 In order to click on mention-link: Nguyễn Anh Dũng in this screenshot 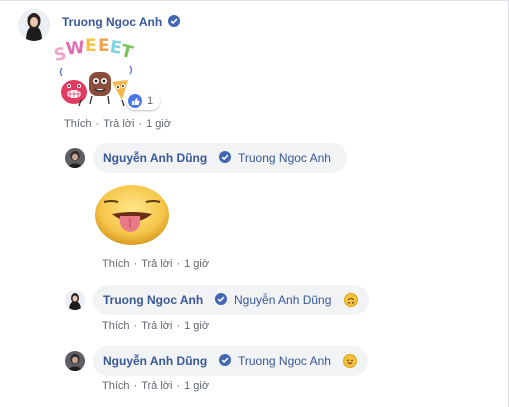, I will do `click(282, 300)`.